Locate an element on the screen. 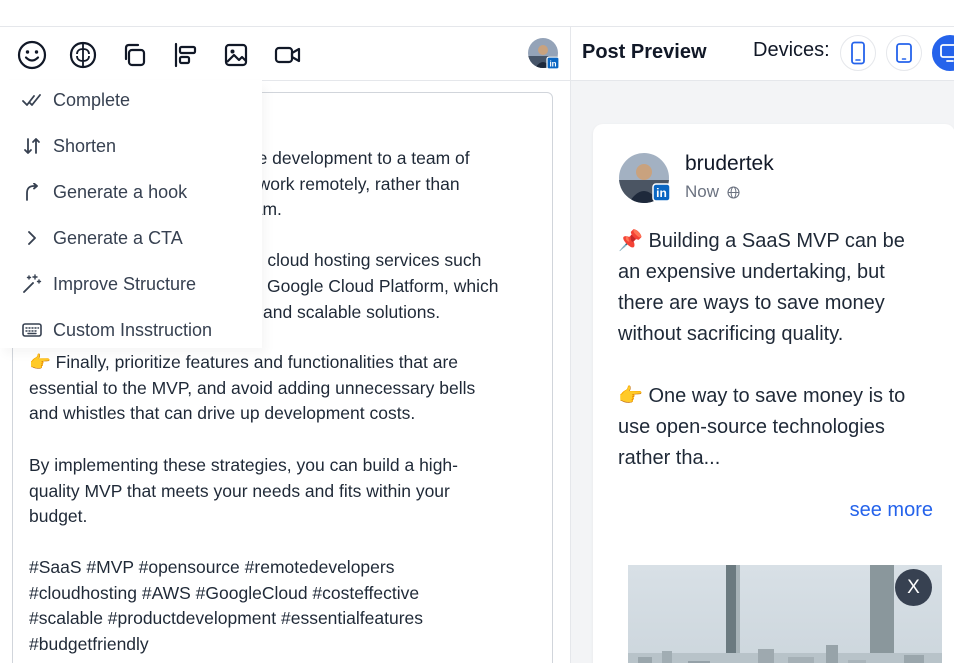 Image resolution: width=954 pixels, height=663 pixels. menu-item-label: Complete is located at coordinates (92, 99).